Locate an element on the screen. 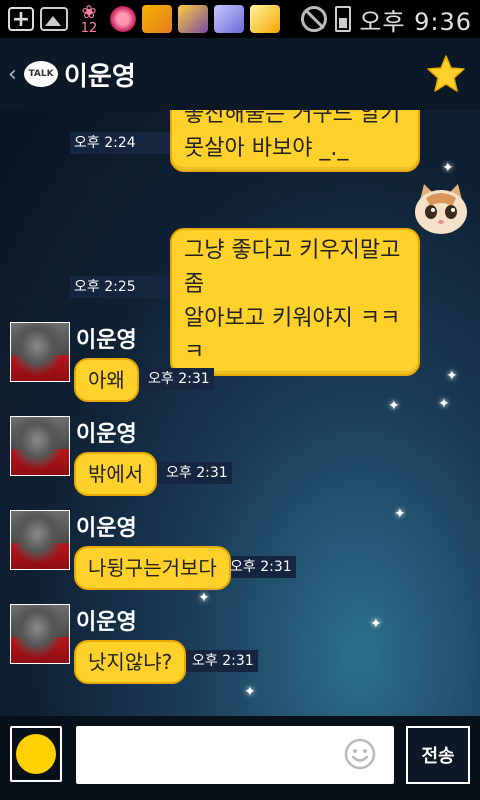 The width and height of the screenshot is (480, 800). battery-icon is located at coordinates (343, 19).